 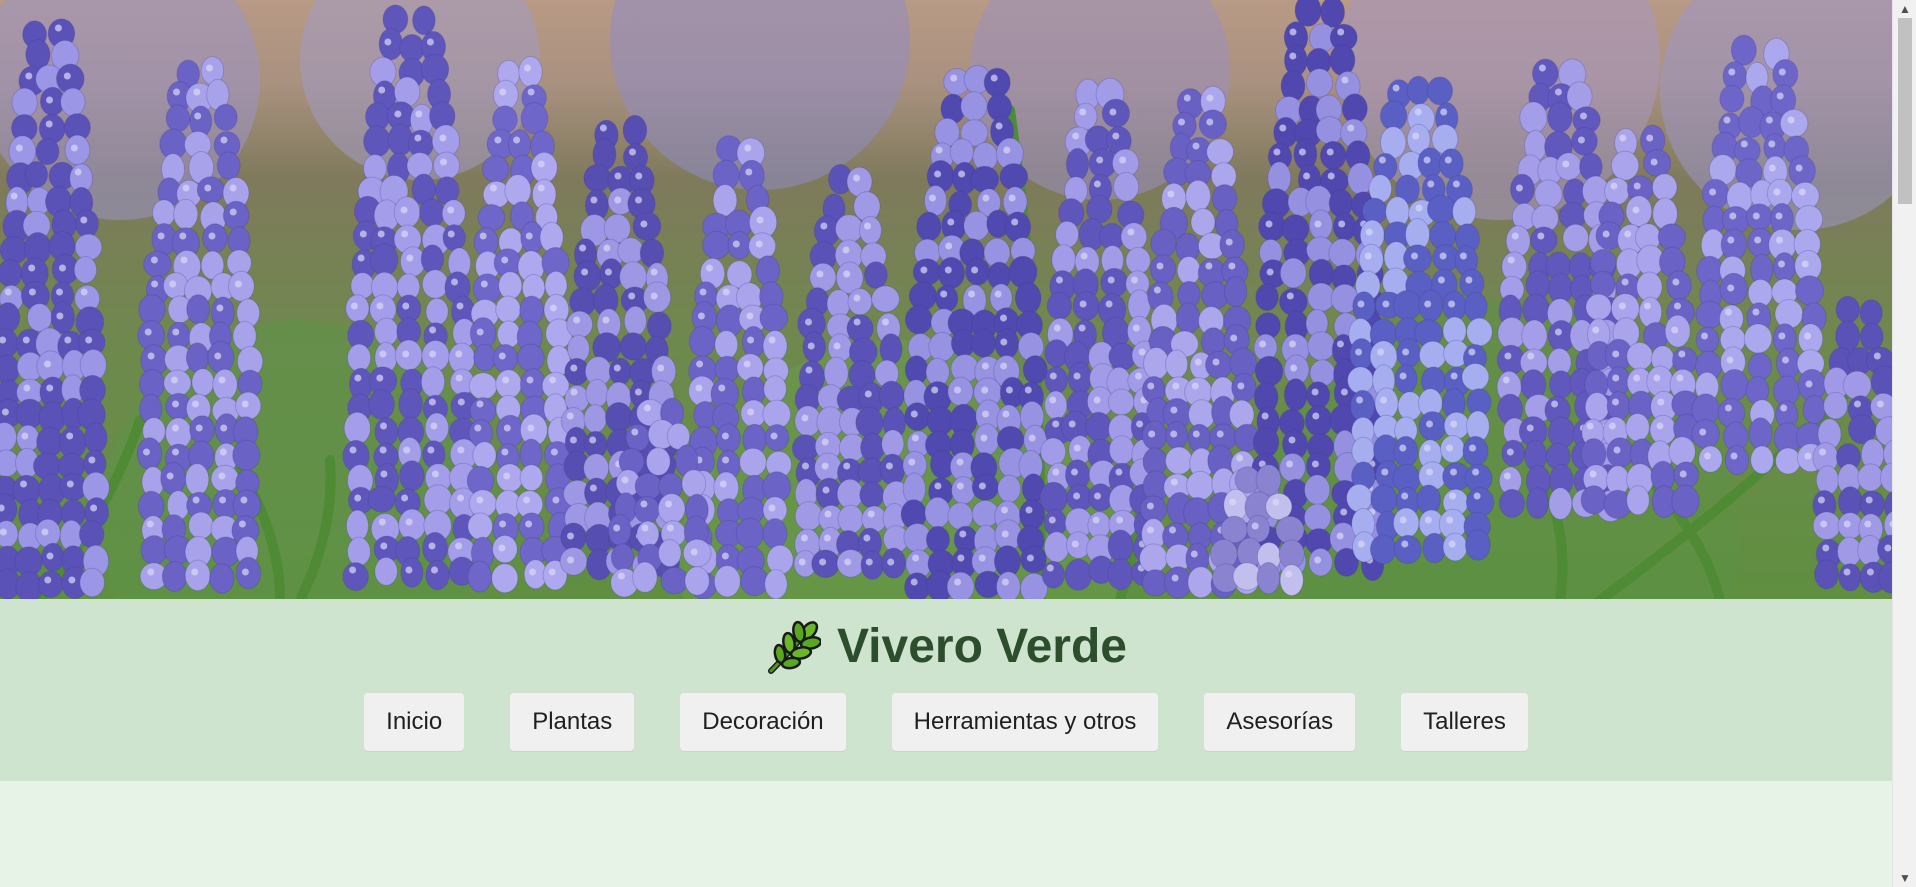 What do you see at coordinates (1904, 878) in the screenshot?
I see `chevron-down-icon: ▼` at bounding box center [1904, 878].